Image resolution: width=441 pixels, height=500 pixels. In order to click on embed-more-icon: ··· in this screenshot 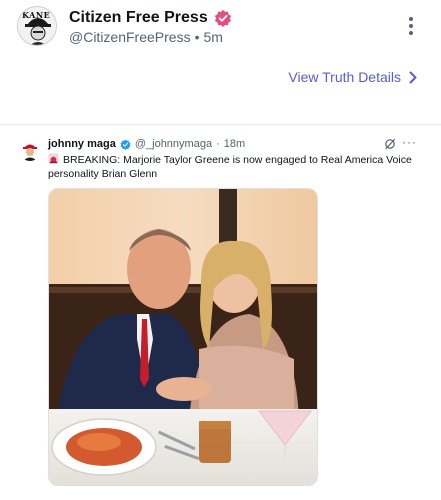, I will do `click(409, 142)`.